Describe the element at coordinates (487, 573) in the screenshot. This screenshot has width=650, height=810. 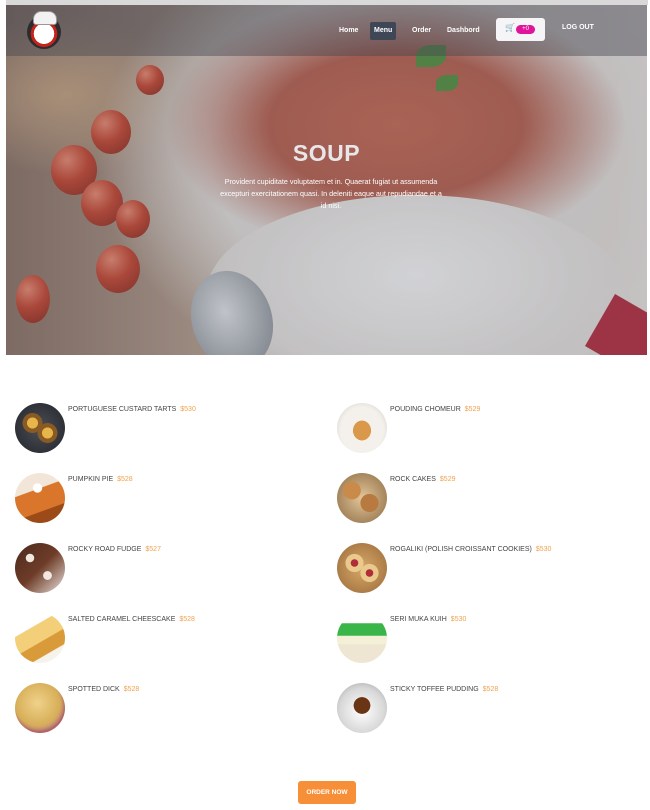
I see `menu-item: ROGALIKI (POLISH CROISSANT COOKIES) $530` at that location.